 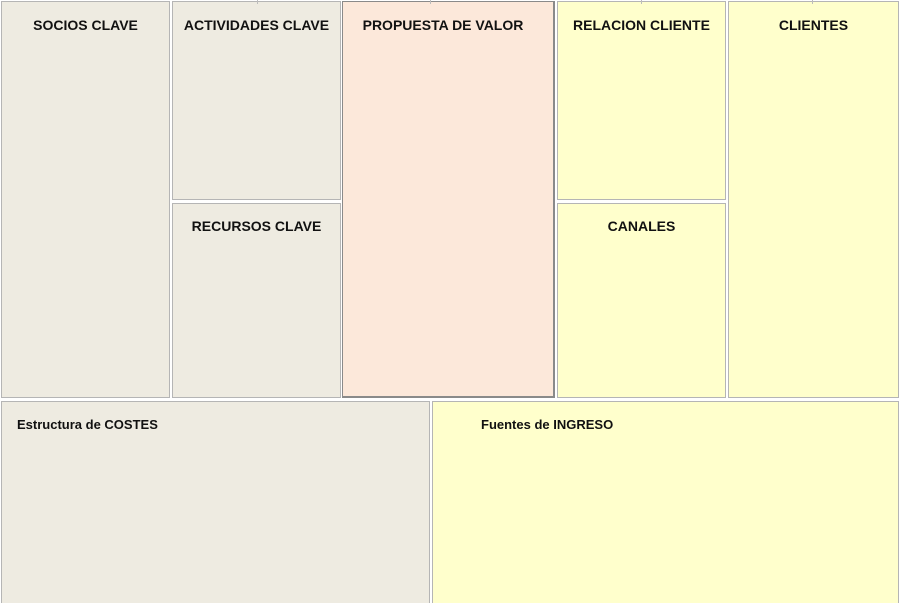 What do you see at coordinates (256, 100) in the screenshot?
I see `actividades-clave-block: ACTIVIDADES CLAVE` at bounding box center [256, 100].